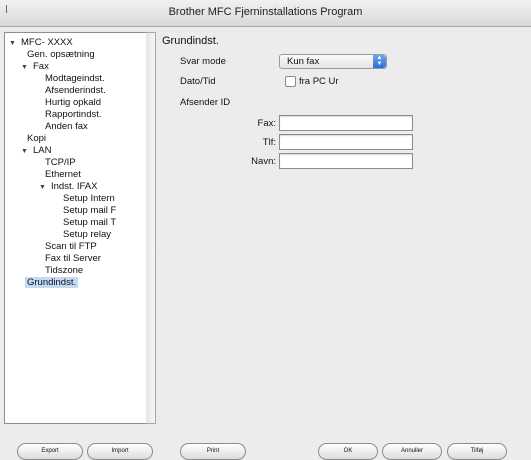  Describe the element at coordinates (66, 127) in the screenshot. I see `tree-item-andenfax: Anden fax` at that location.